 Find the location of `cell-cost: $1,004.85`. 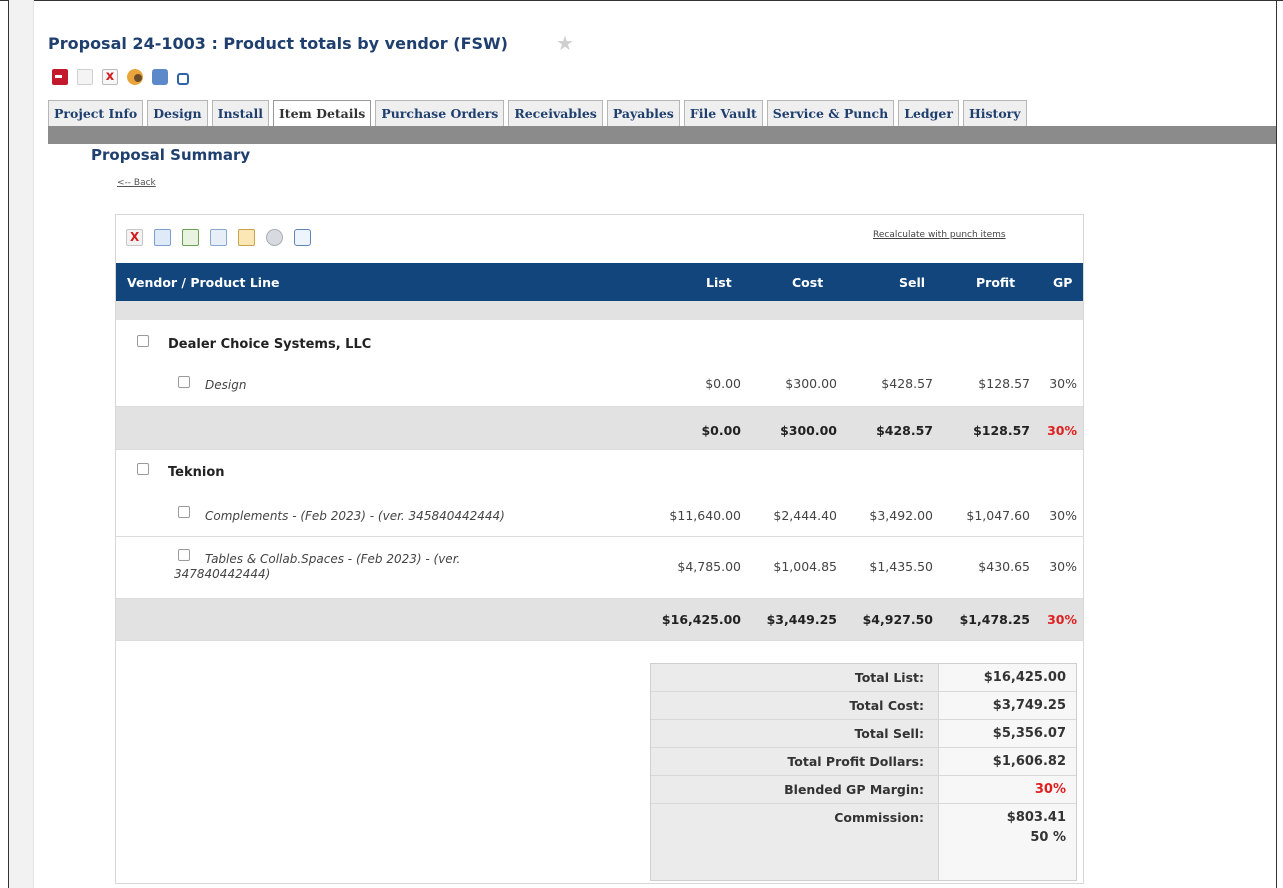

cell-cost: $1,004.85 is located at coordinates (805, 566).